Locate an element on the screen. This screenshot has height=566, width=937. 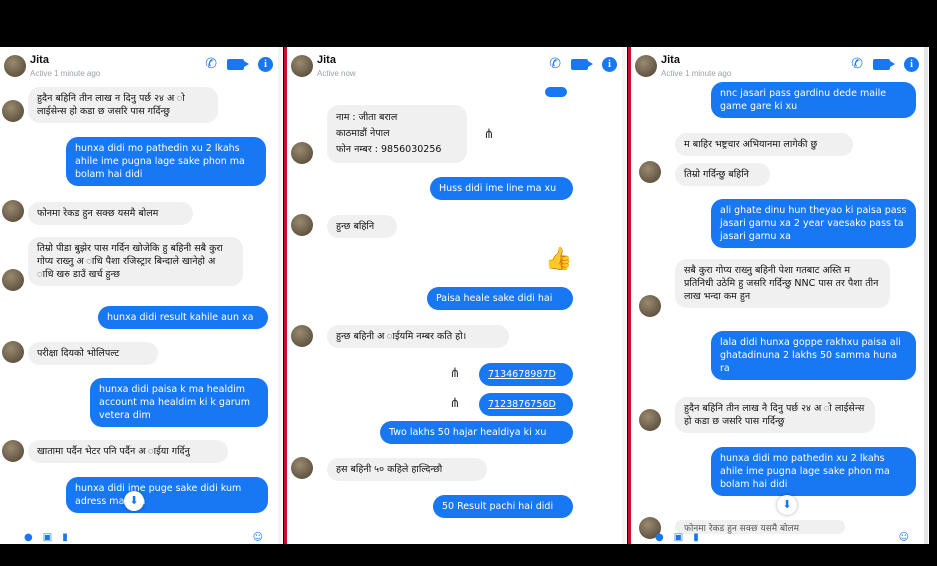
message-incoming: हुन्छ बहिनि is located at coordinates (362, 226).